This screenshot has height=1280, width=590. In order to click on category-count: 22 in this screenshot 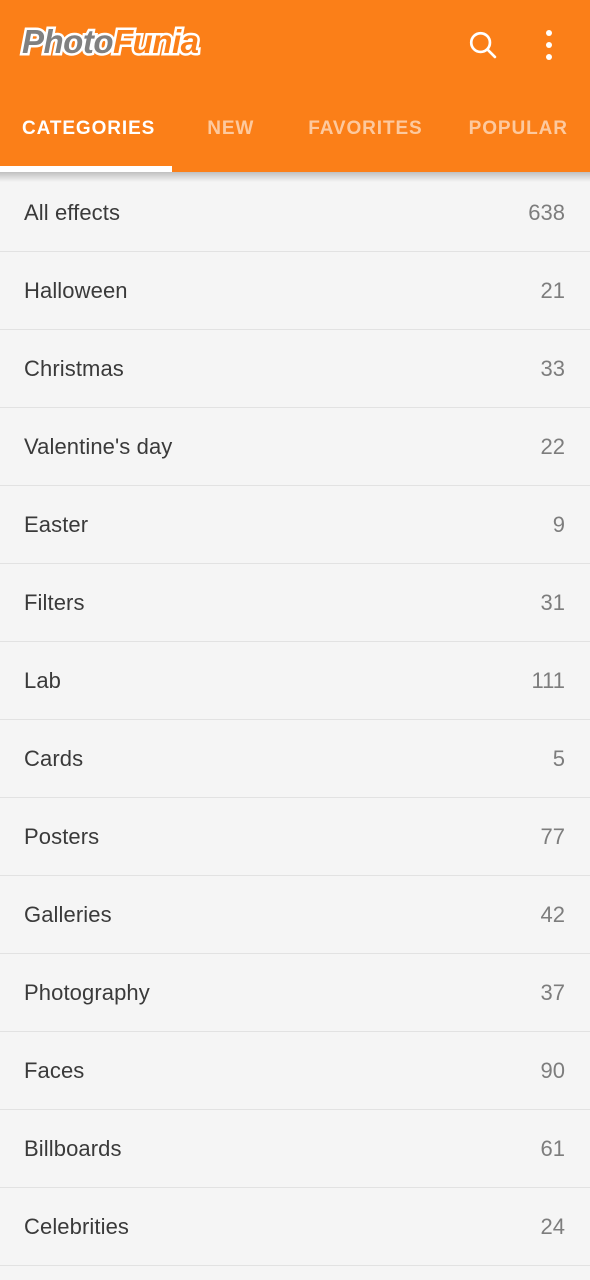, I will do `click(552, 446)`.